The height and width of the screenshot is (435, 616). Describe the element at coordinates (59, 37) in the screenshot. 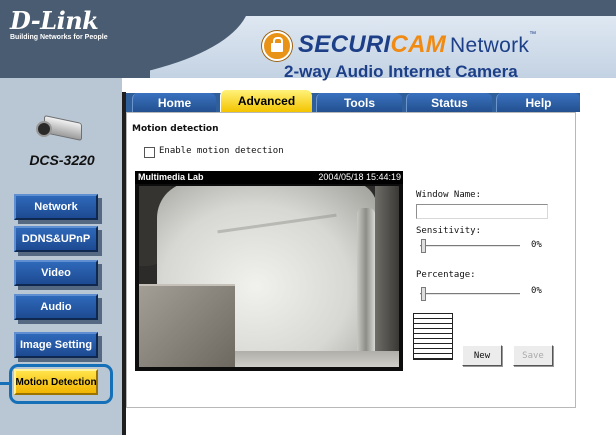

I see `dlink-tagline: Building Networks for People` at that location.